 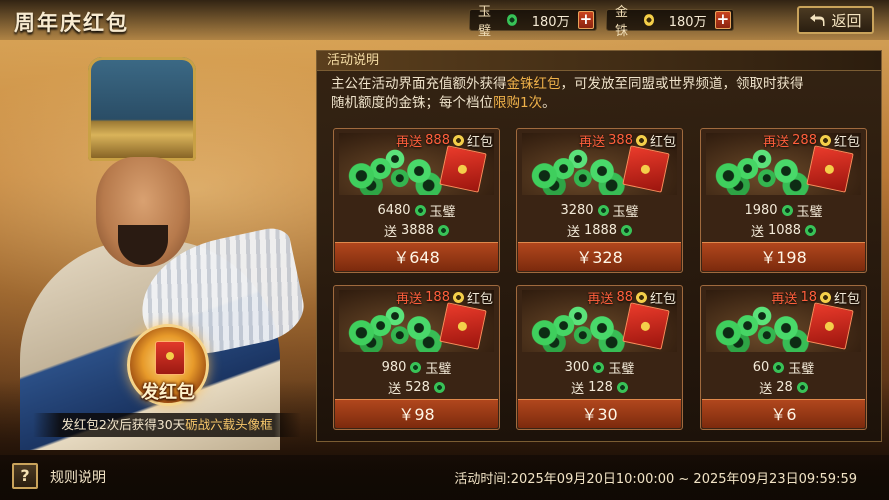 What do you see at coordinates (804, 140) in the screenshot?
I see `bonus-amount: 288` at bounding box center [804, 140].